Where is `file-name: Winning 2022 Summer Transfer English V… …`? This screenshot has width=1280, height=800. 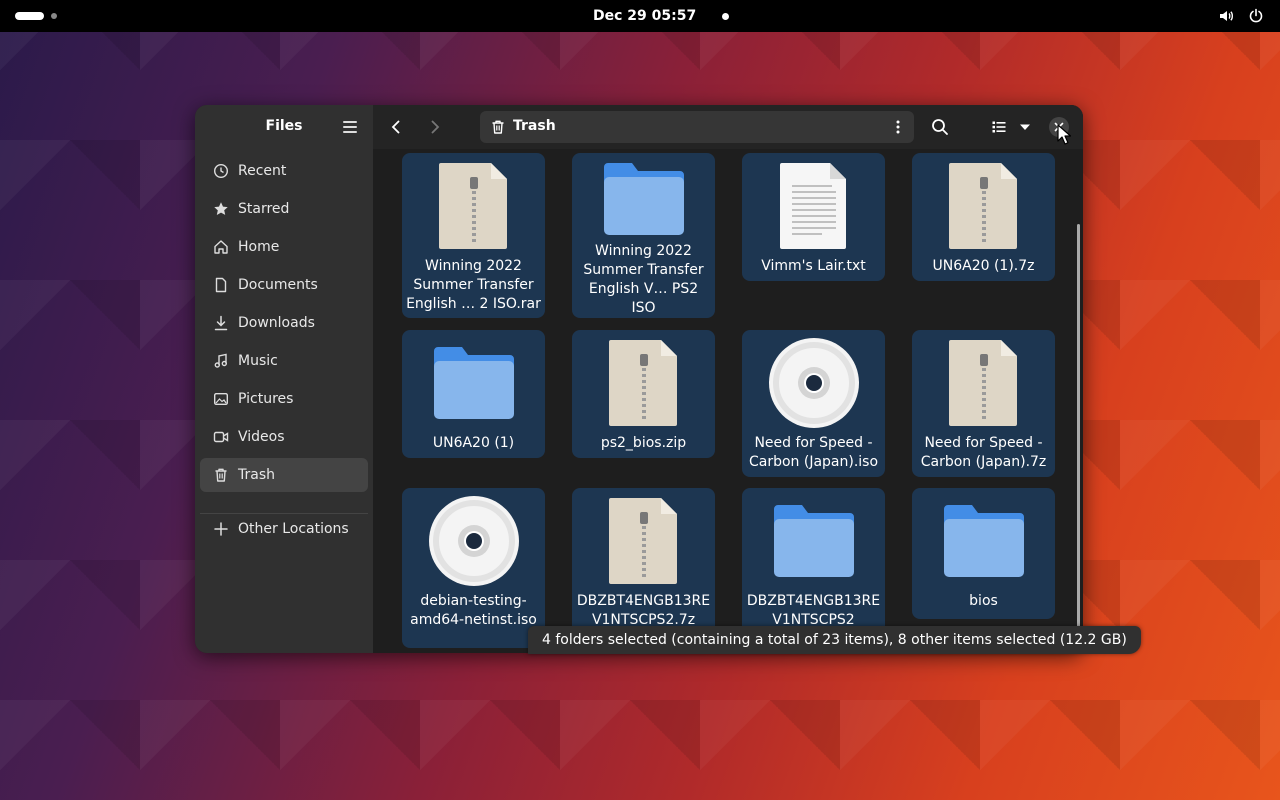
file-name: Winning 2022 Summer Transfer English V… … is located at coordinates (643, 279).